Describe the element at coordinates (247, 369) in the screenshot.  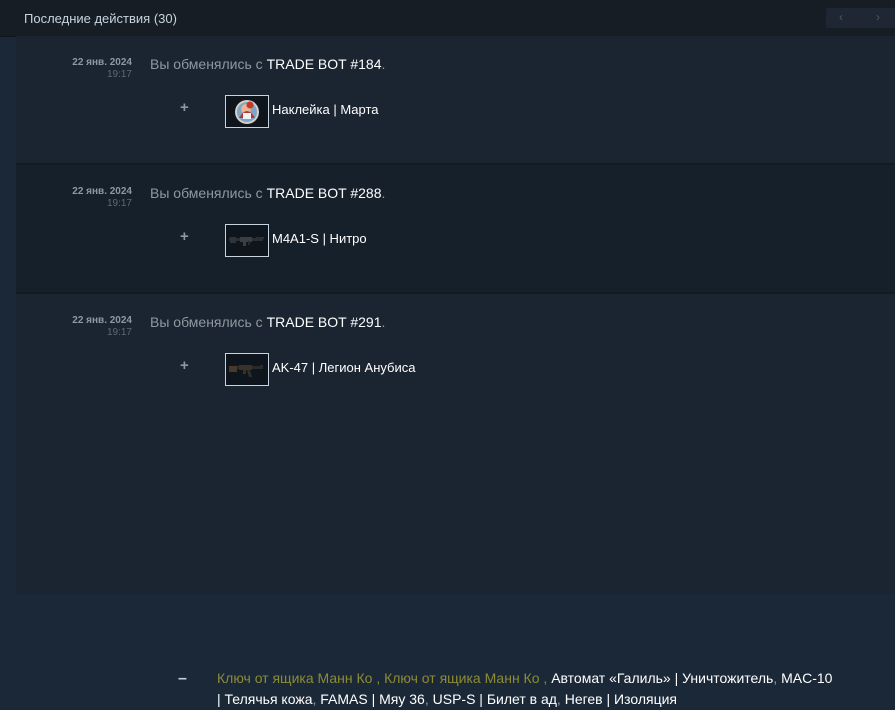
I see `ak47-rifle-icon` at that location.